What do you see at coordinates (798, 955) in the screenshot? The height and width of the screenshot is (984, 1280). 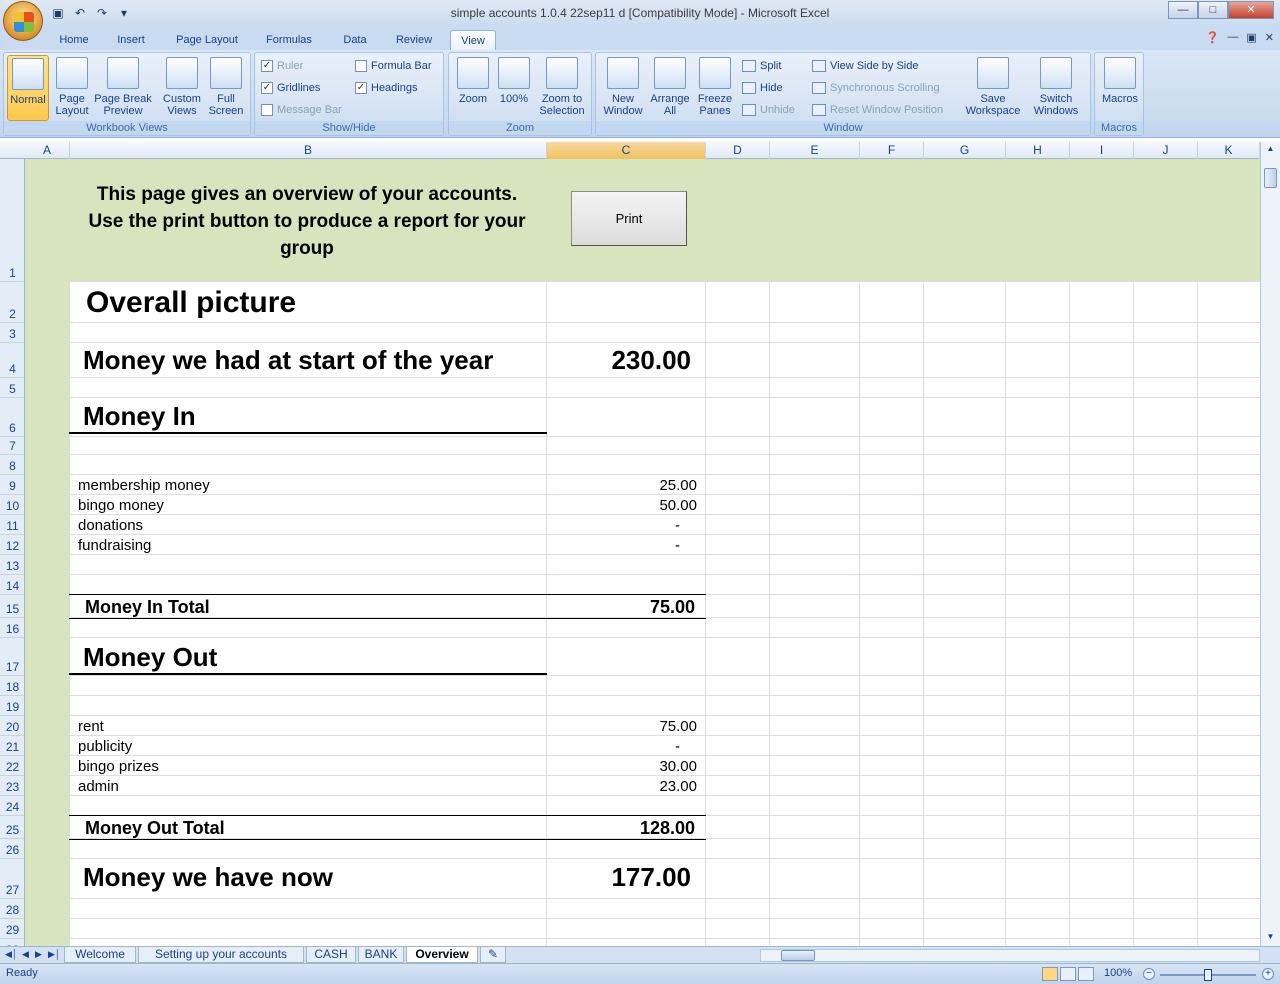 I see `horizontal-scroll-thumb` at bounding box center [798, 955].